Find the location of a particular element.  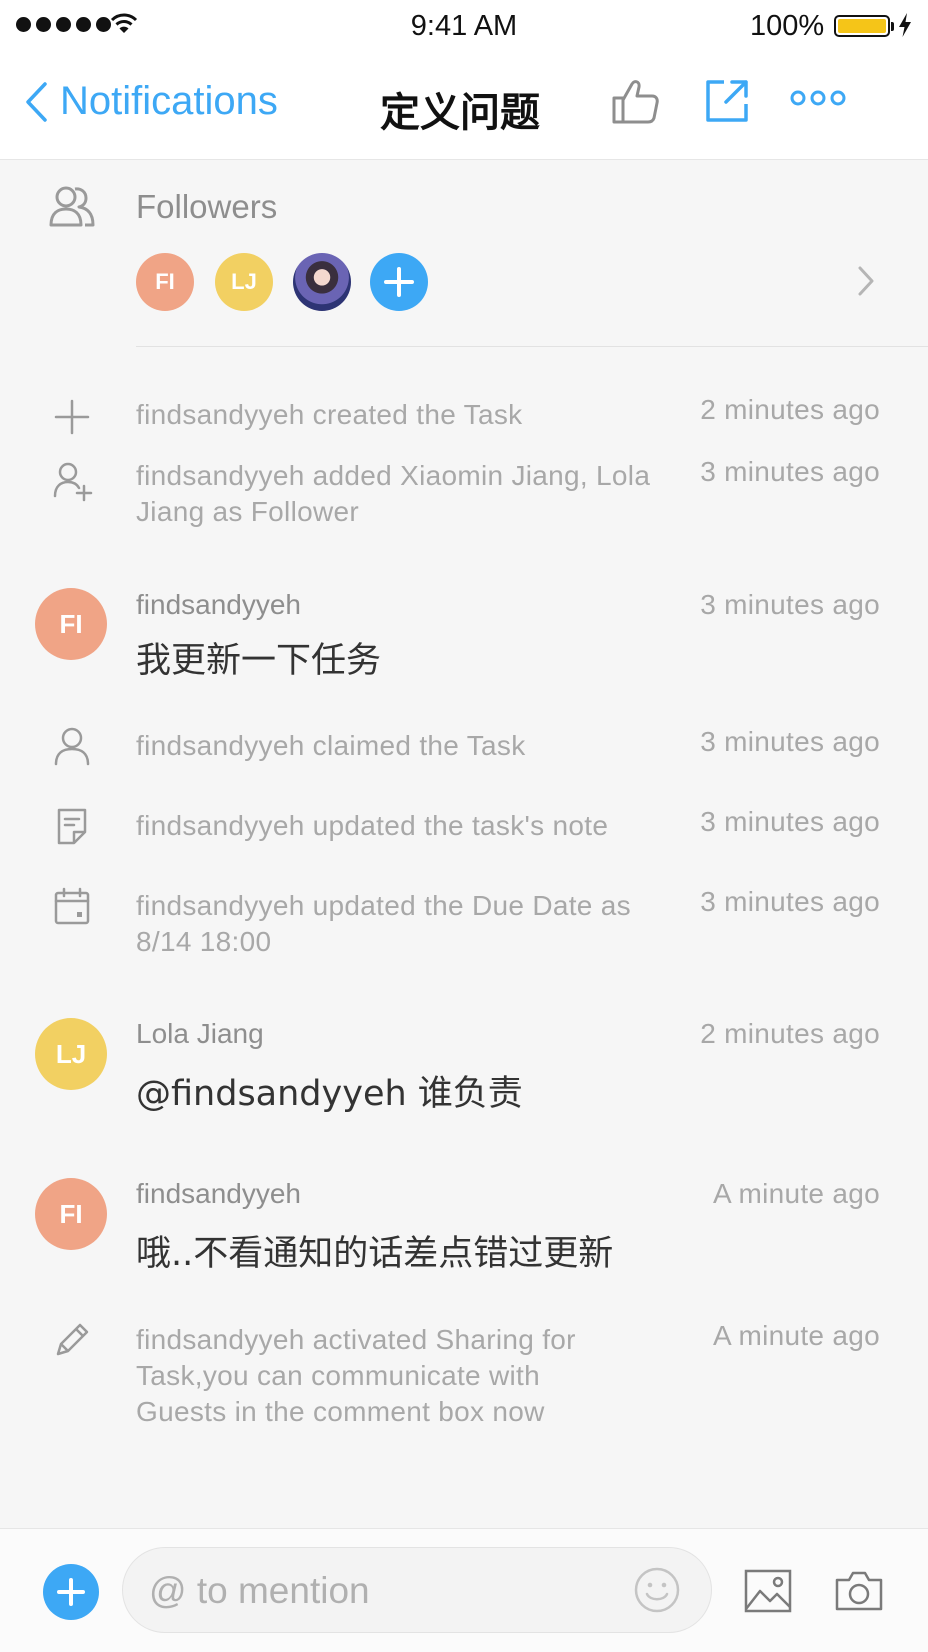

back-label: Notifications is located at coordinates (169, 101).